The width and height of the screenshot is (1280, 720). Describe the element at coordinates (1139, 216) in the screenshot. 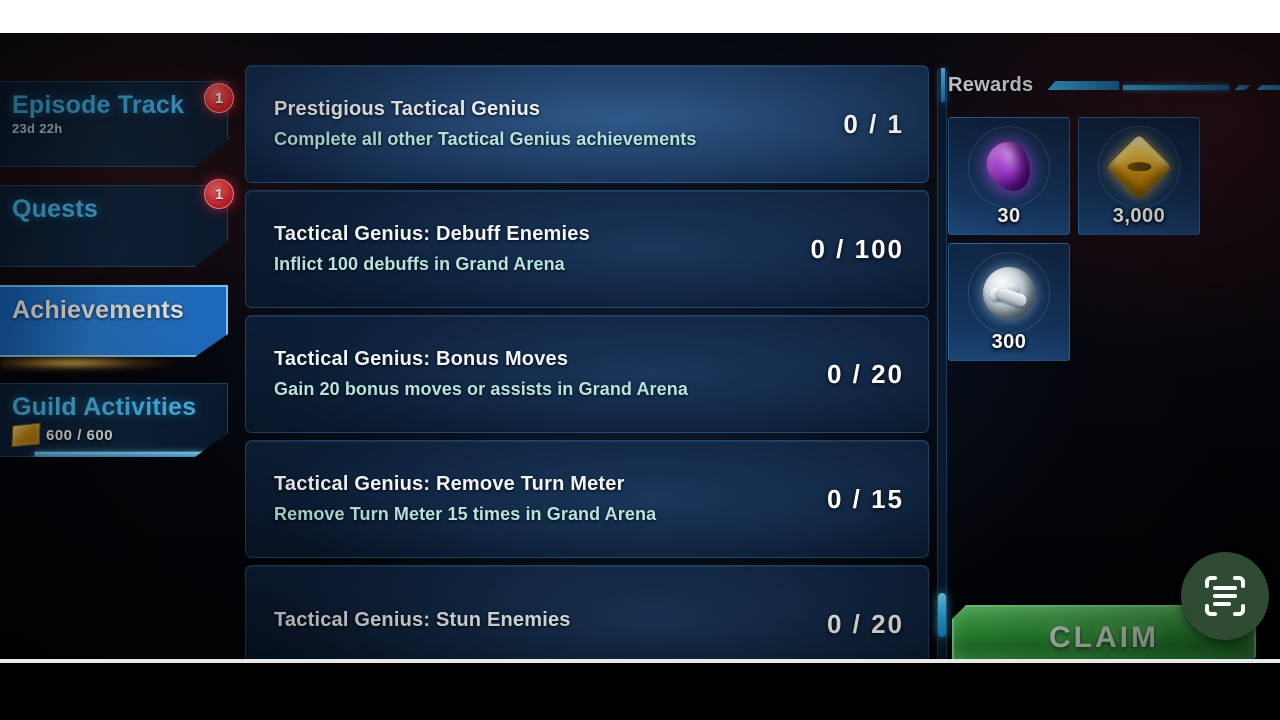

I see `reward-quantity: 3,000` at that location.